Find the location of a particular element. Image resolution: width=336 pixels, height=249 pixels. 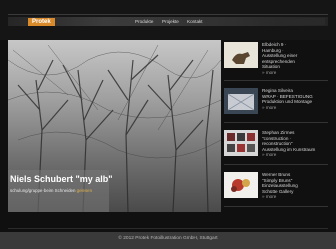

hero-subtitle: schulung/gruppe·beim Schneiden gelesen is located at coordinates (51, 190).